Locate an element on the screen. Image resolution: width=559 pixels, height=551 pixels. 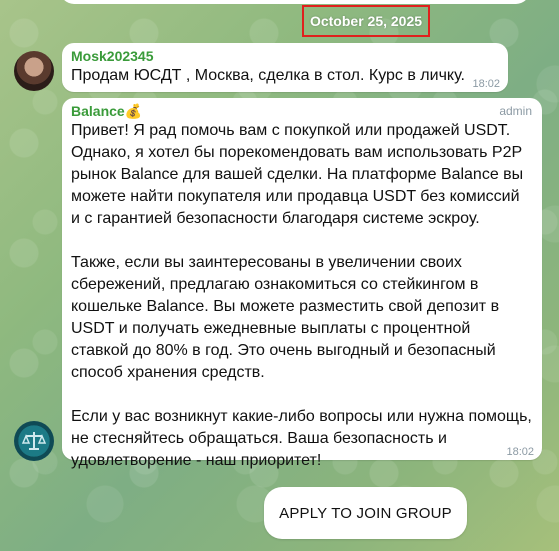
previous-message-edge is located at coordinates (295, 2).